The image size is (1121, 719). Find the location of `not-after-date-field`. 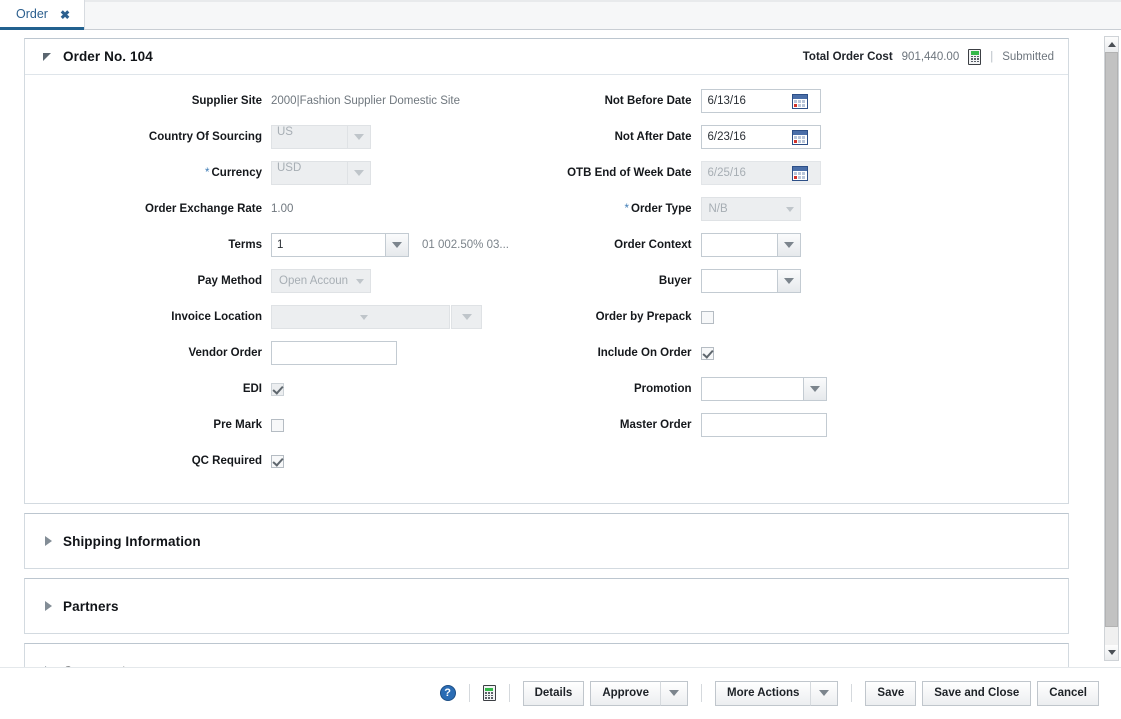

not-after-date-field is located at coordinates (760, 137).